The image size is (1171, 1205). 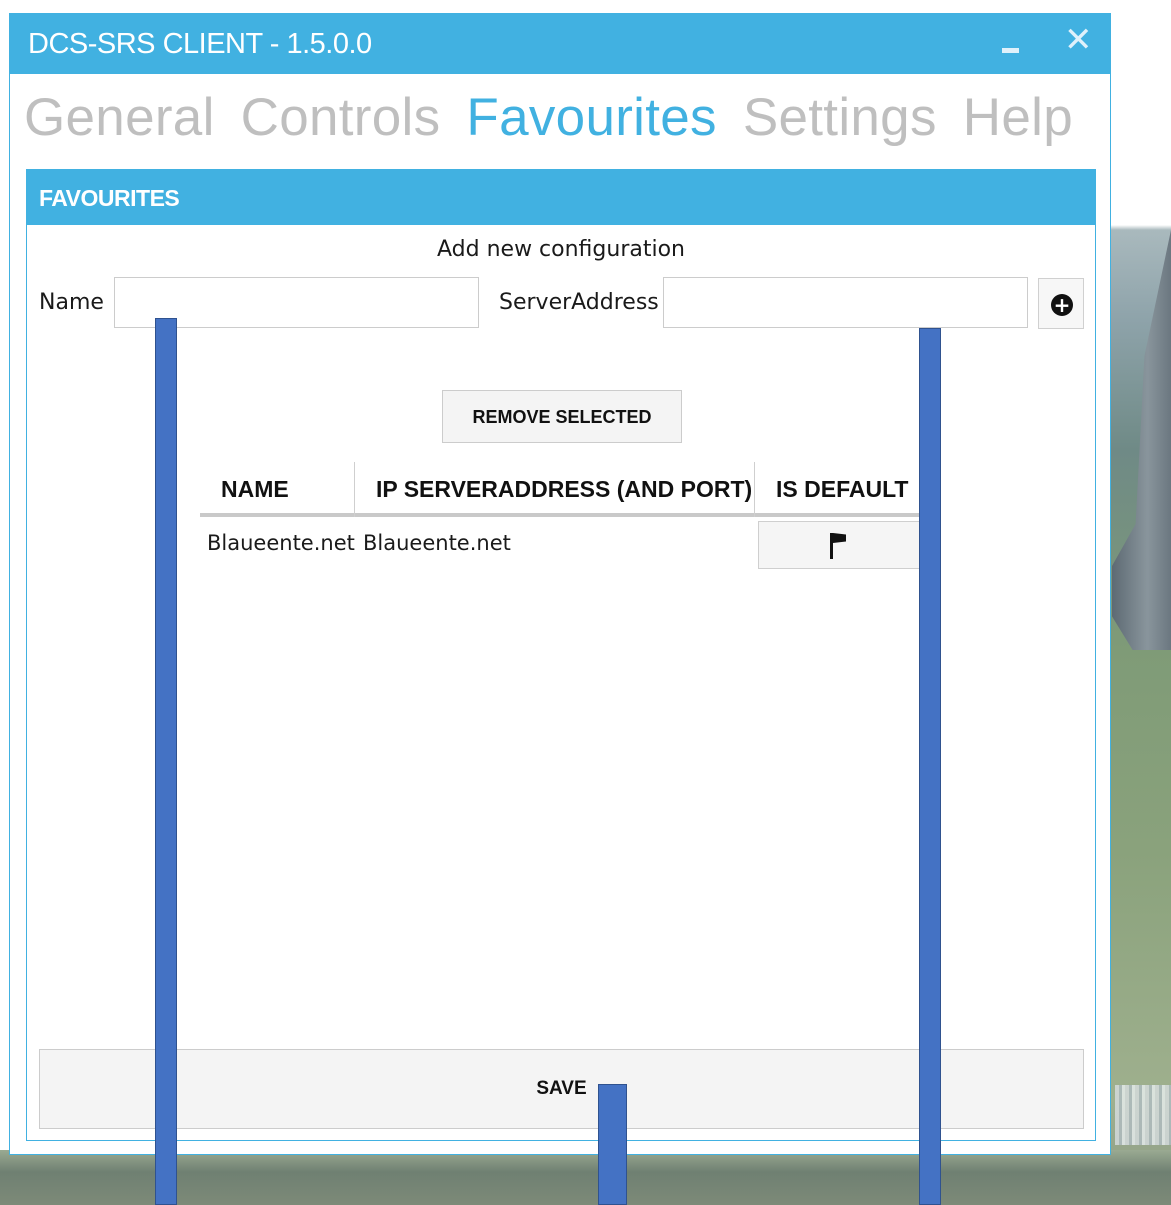 I want to click on set-default-button, so click(x=839, y=545).